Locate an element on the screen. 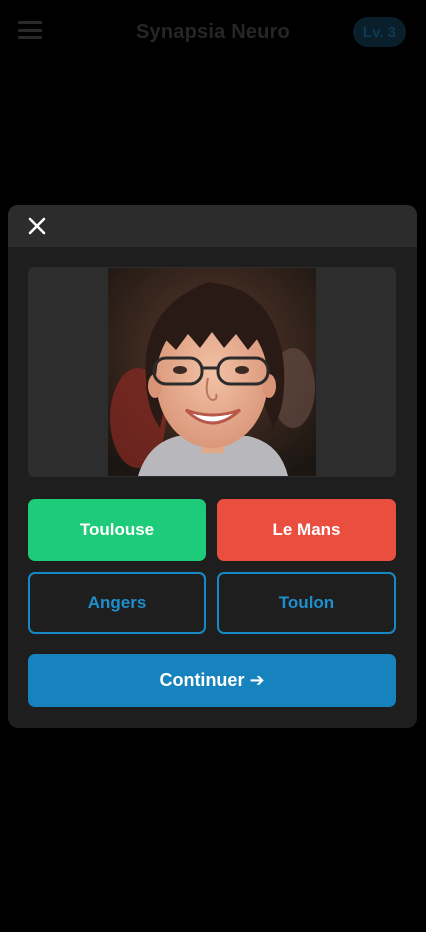 This screenshot has width=426, height=932. modal-header is located at coordinates (212, 226).